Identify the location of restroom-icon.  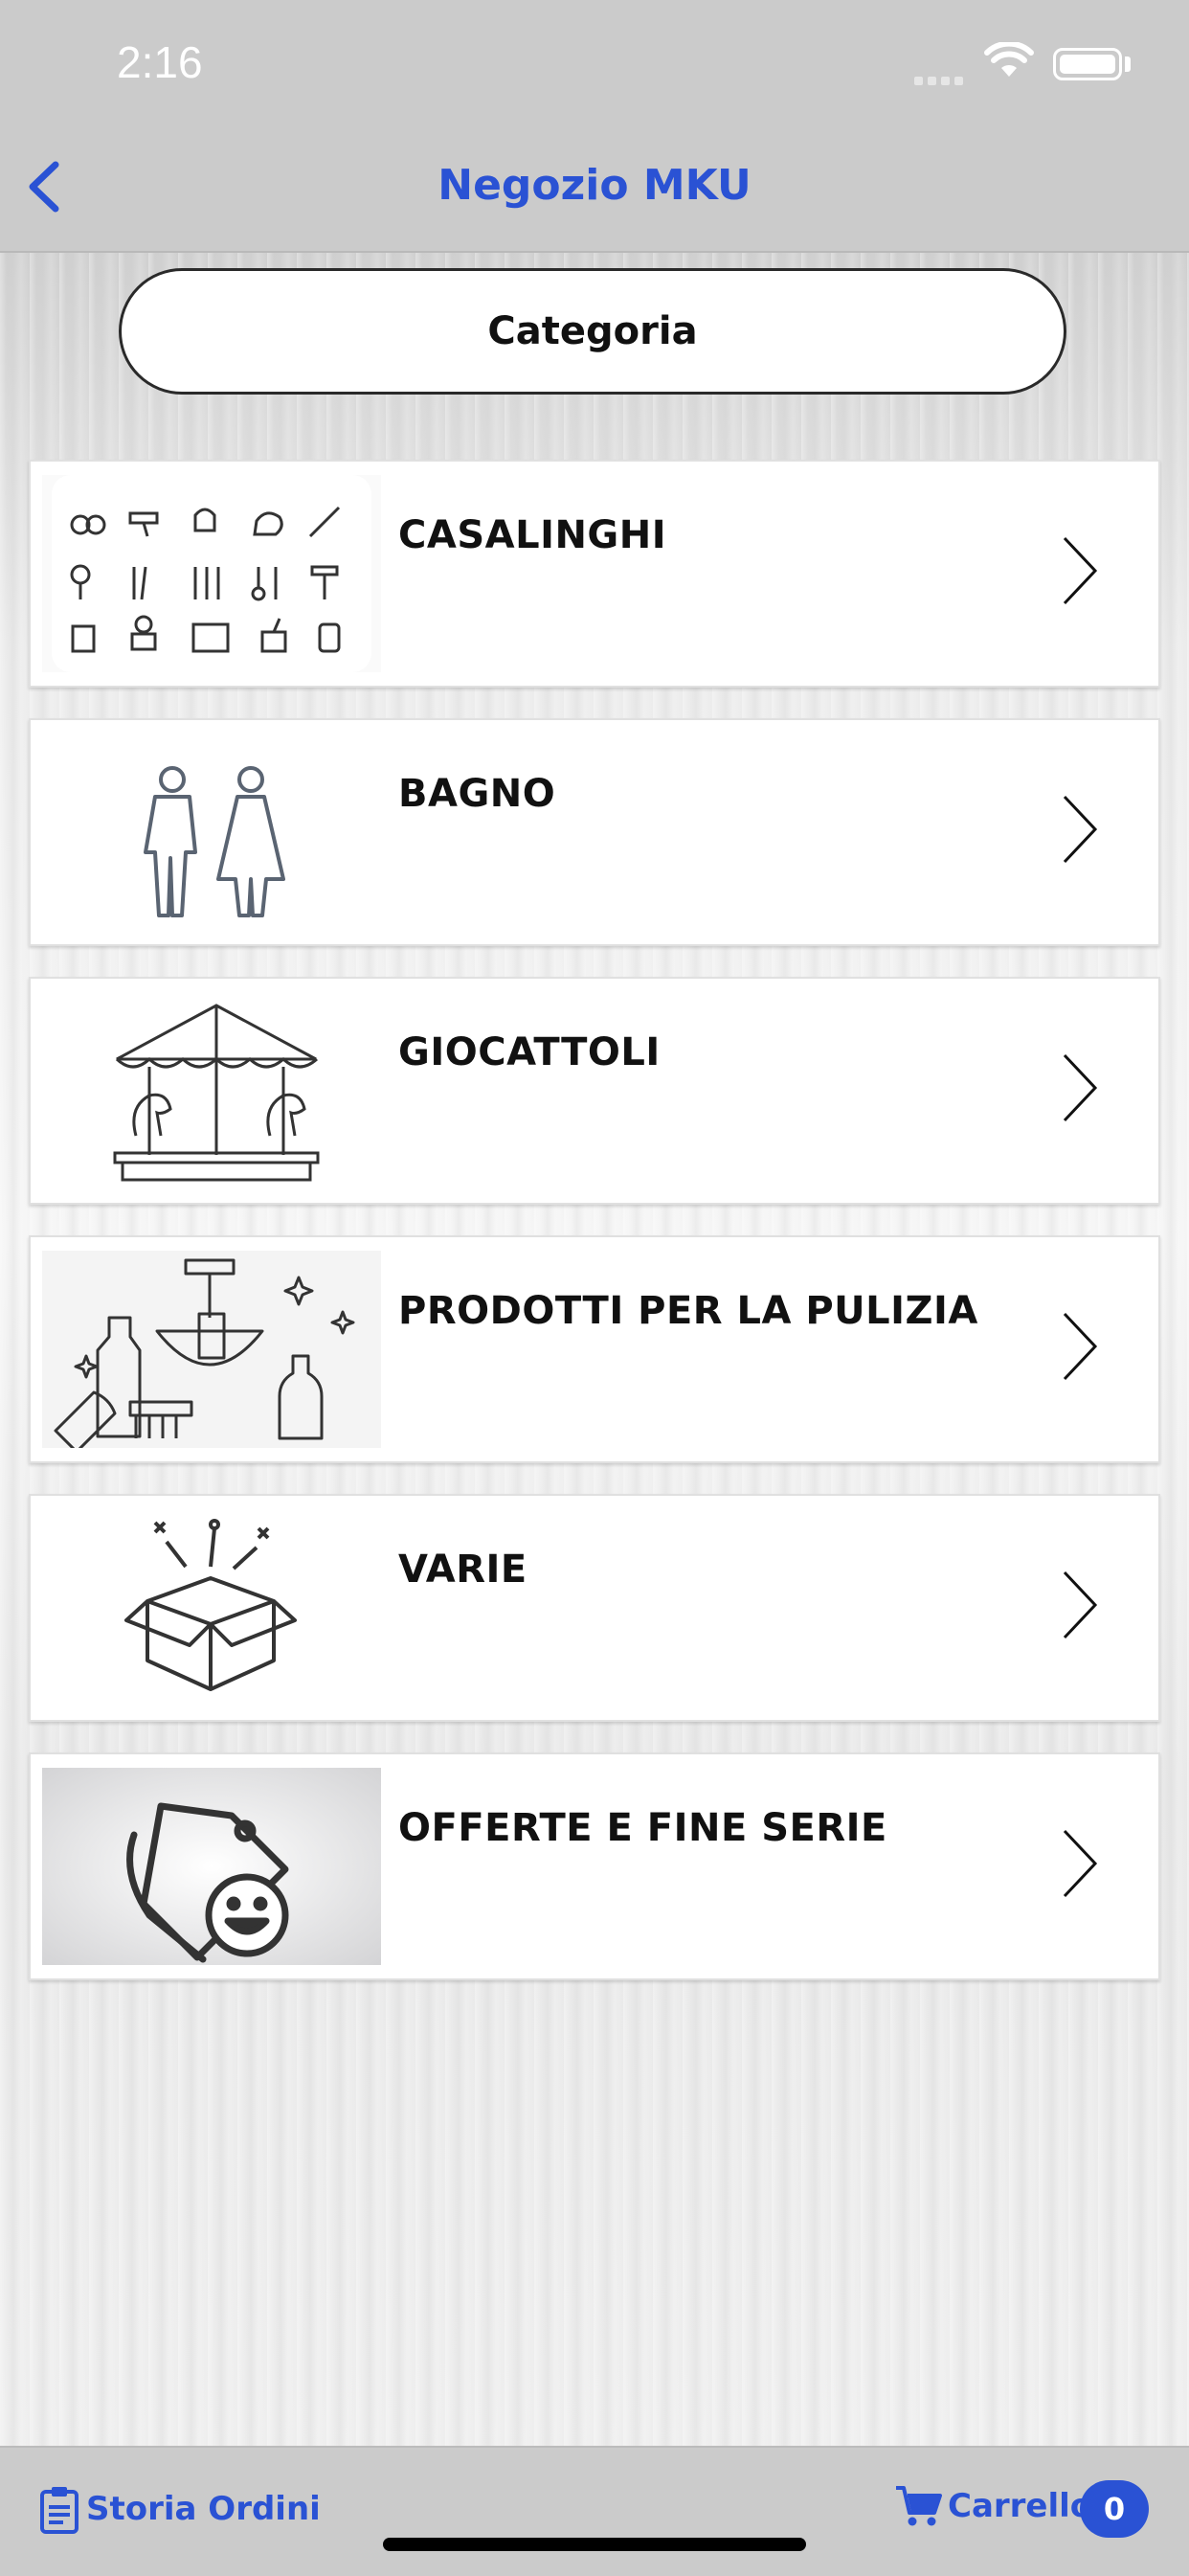
(211, 832).